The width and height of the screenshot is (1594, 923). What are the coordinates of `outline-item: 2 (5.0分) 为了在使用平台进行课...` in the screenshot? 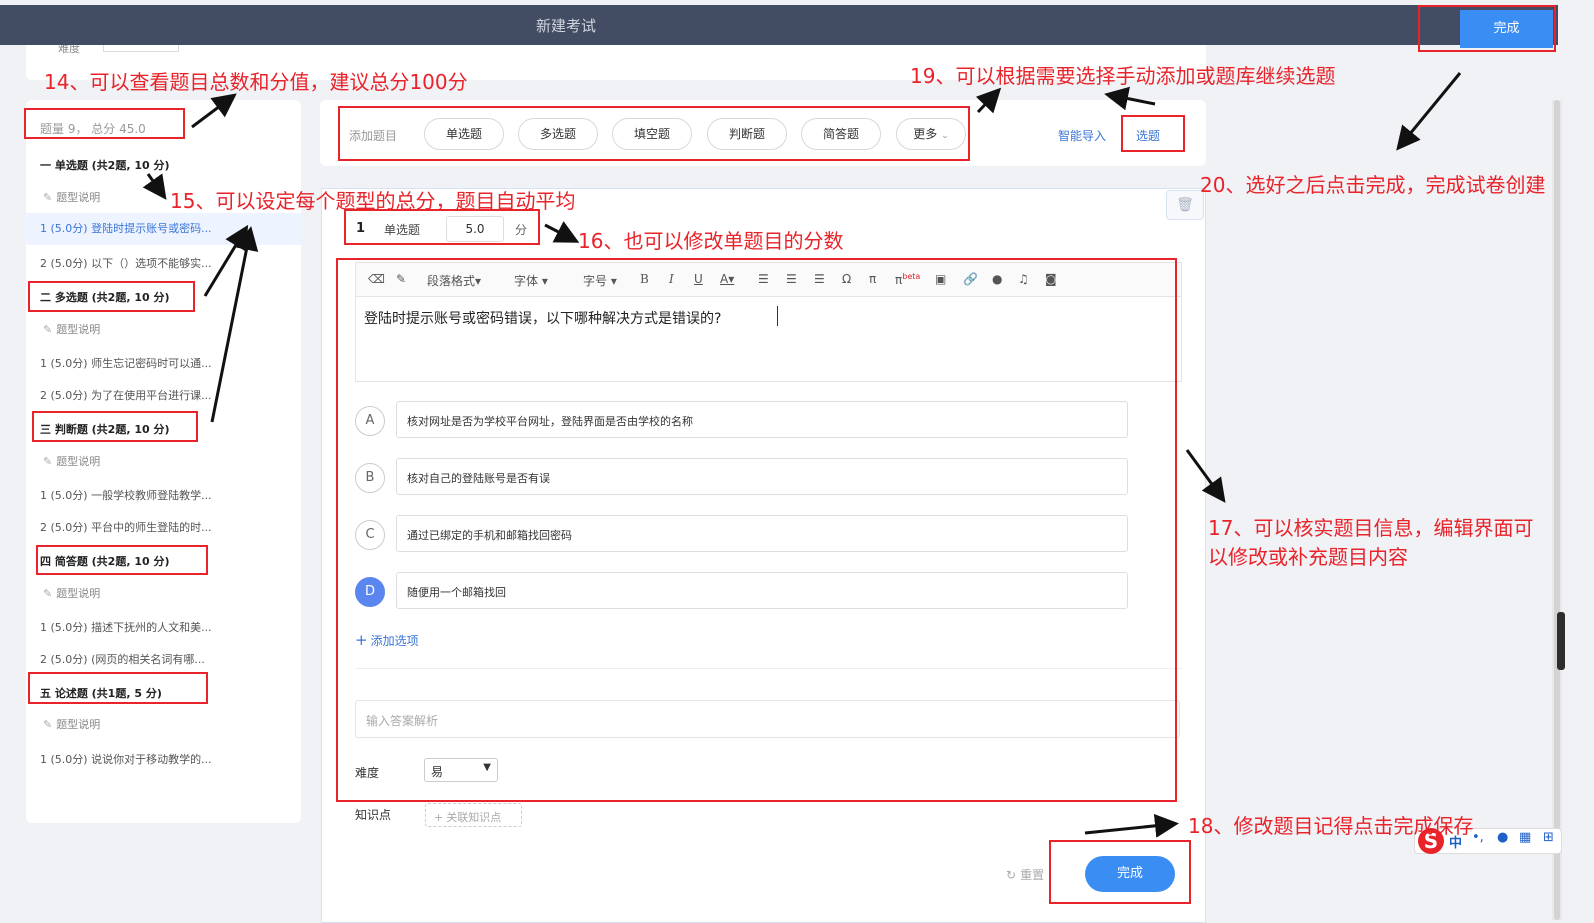 It's located at (126, 395).